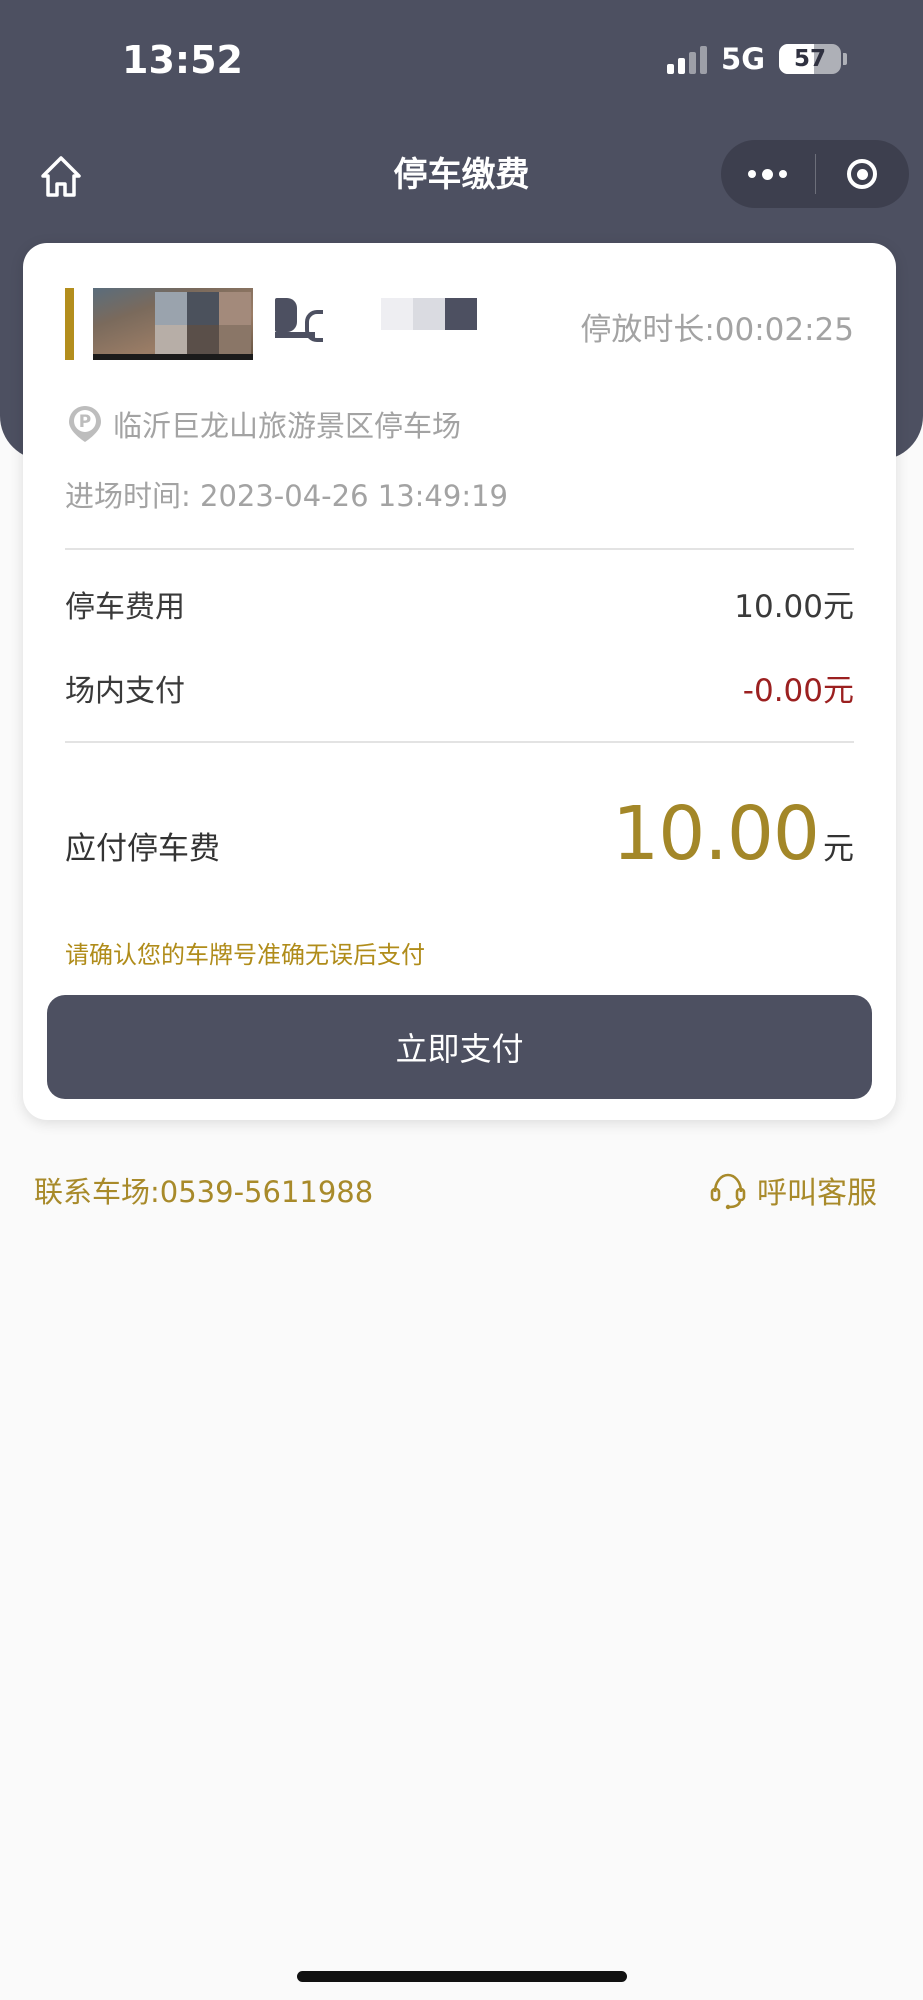 The width and height of the screenshot is (923, 2000). I want to click on status-time: 13:52, so click(182, 60).